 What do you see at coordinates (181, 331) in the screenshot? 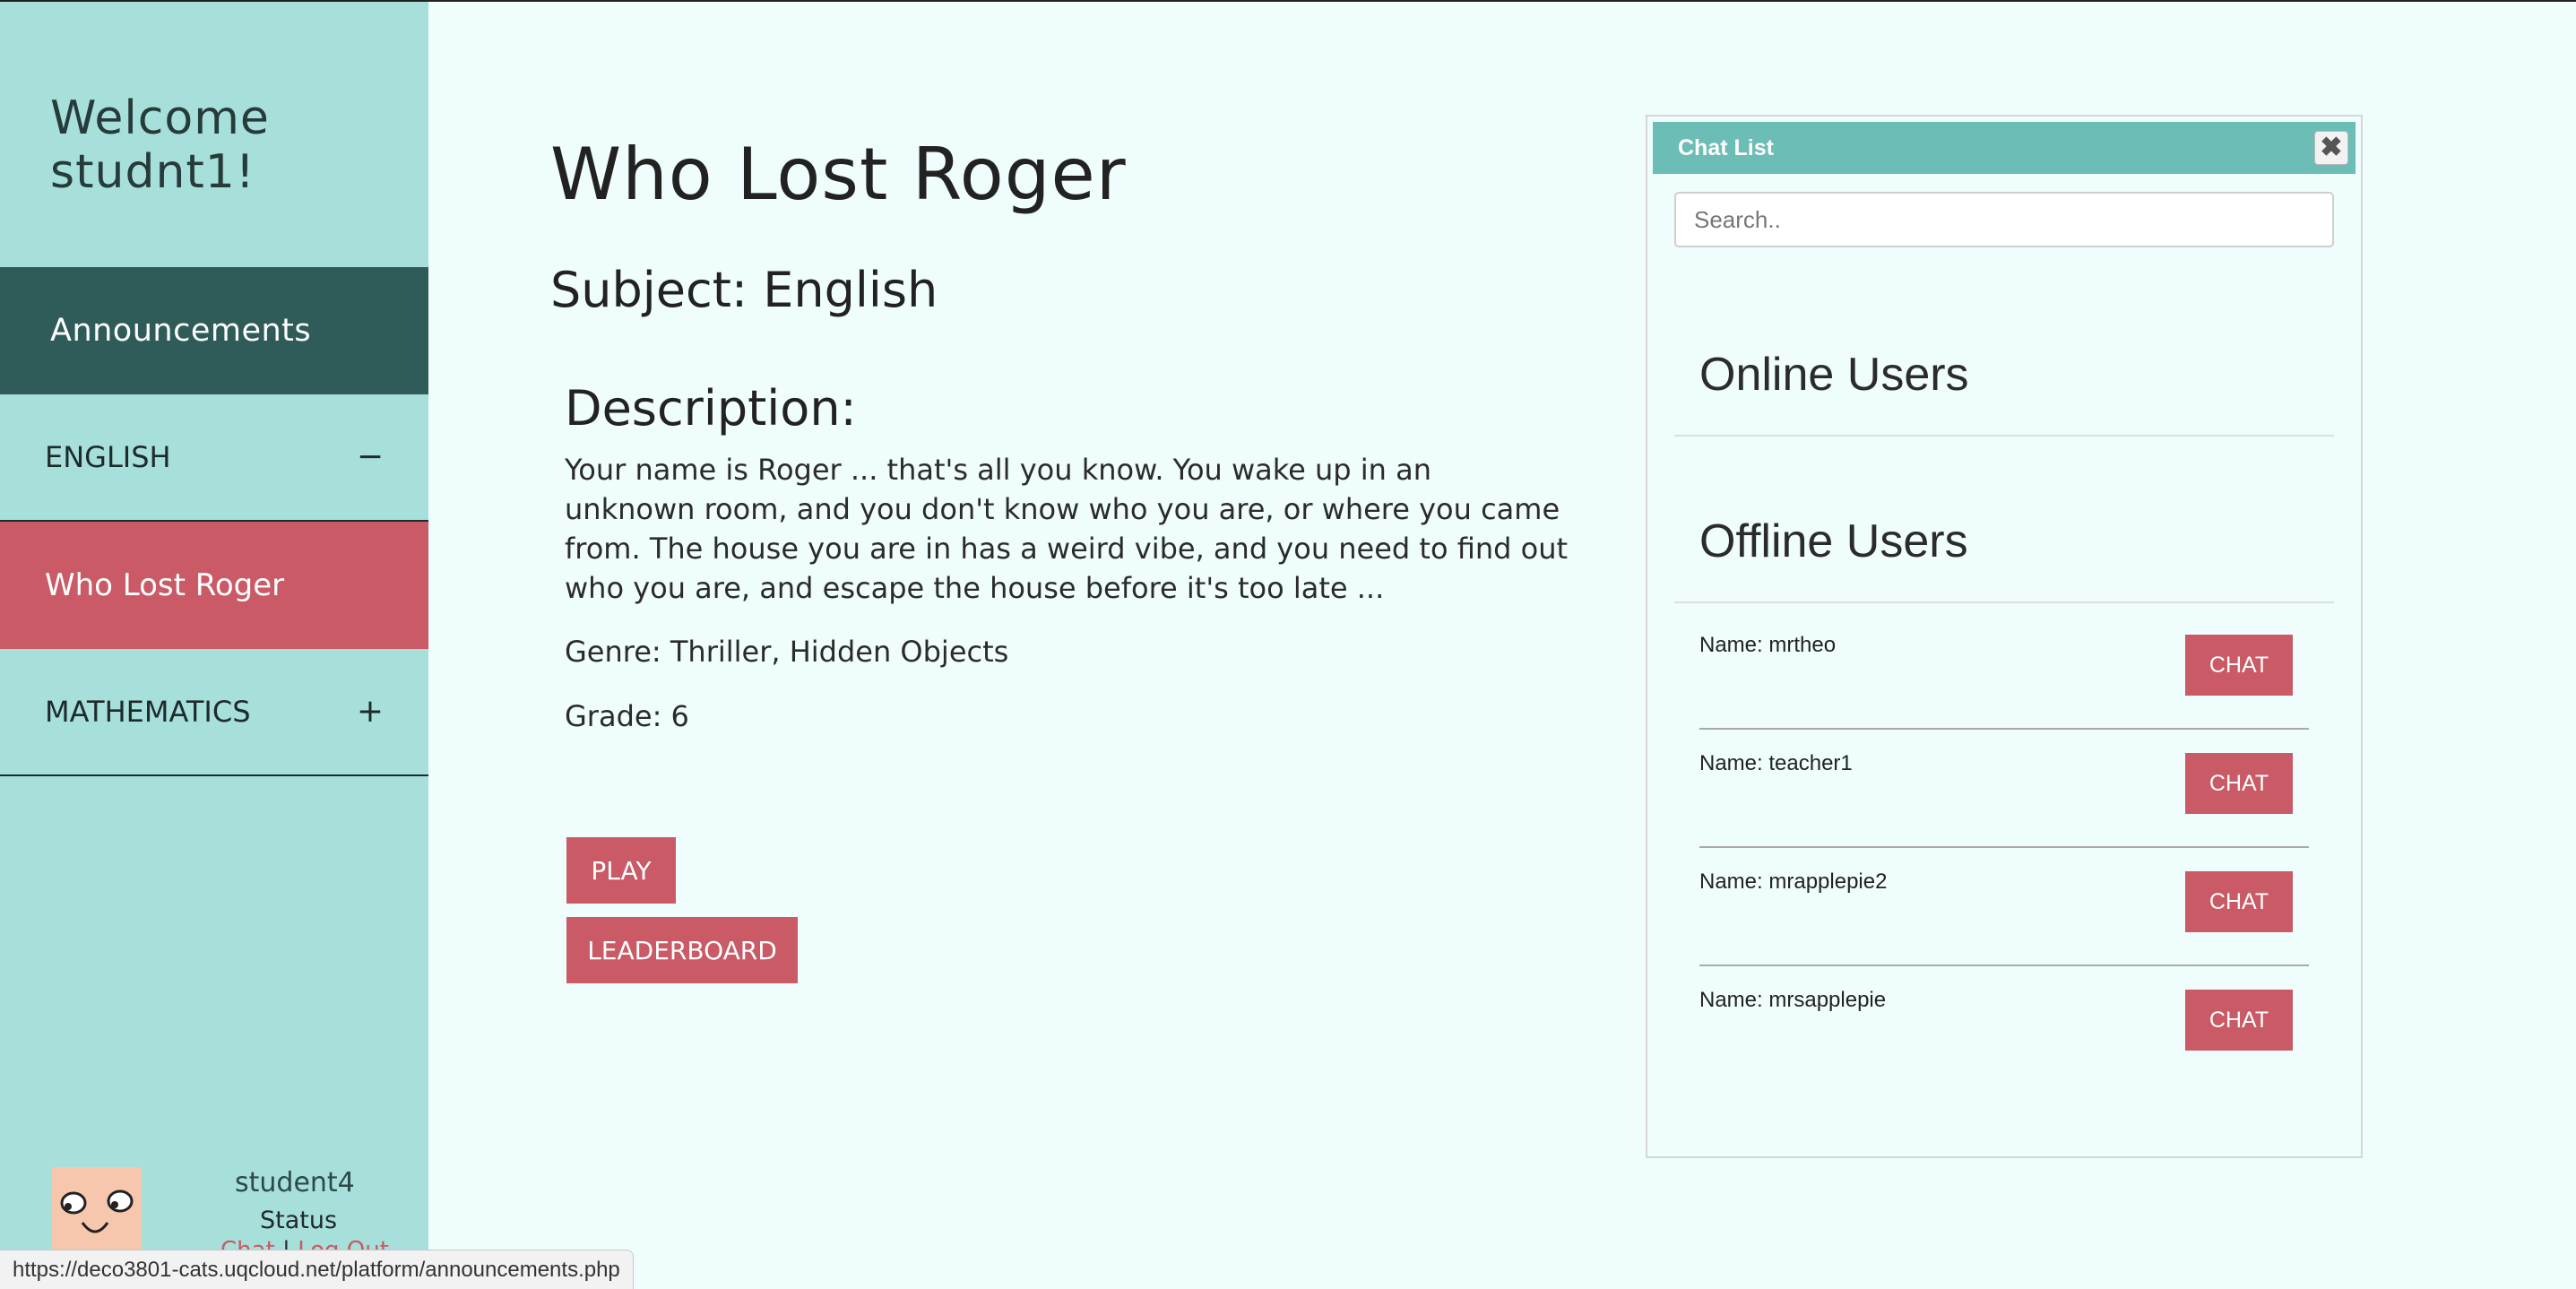
I see `sidebar-item-label: Announcements` at bounding box center [181, 331].